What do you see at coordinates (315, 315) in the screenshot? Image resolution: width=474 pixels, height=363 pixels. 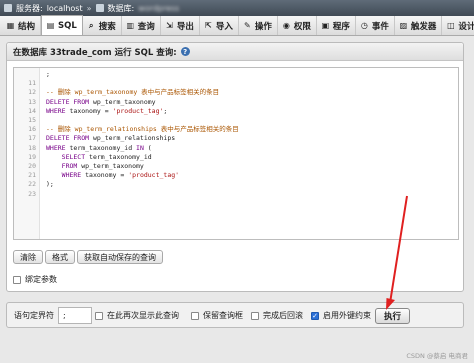 I see `fk-checks-checkbox: ✓` at bounding box center [315, 315].